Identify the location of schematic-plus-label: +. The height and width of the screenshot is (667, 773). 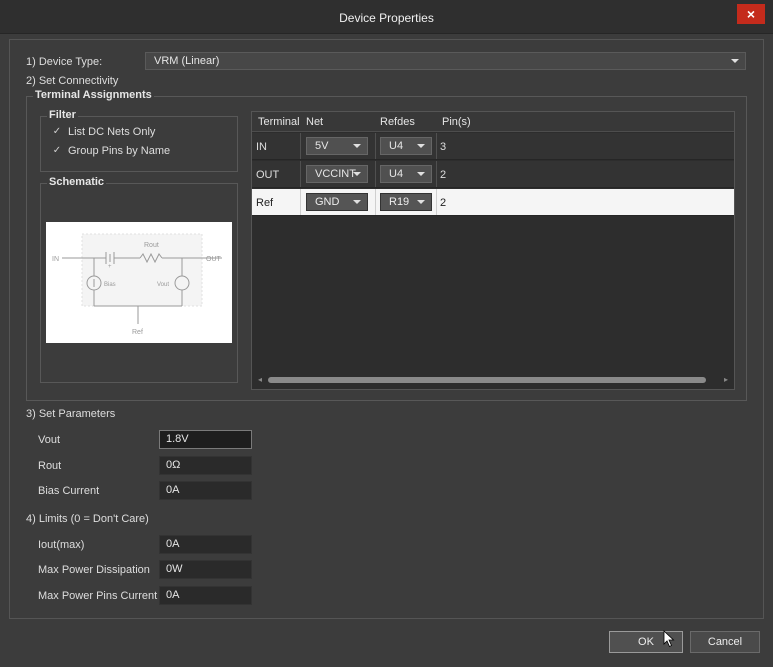
(110, 267).